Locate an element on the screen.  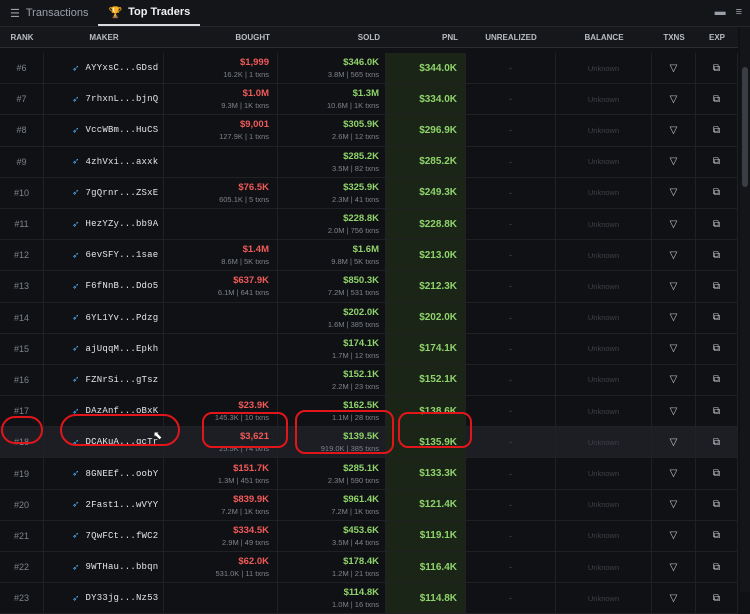
maker-address: 6evSFY...1sae is located at coordinates (122, 255).